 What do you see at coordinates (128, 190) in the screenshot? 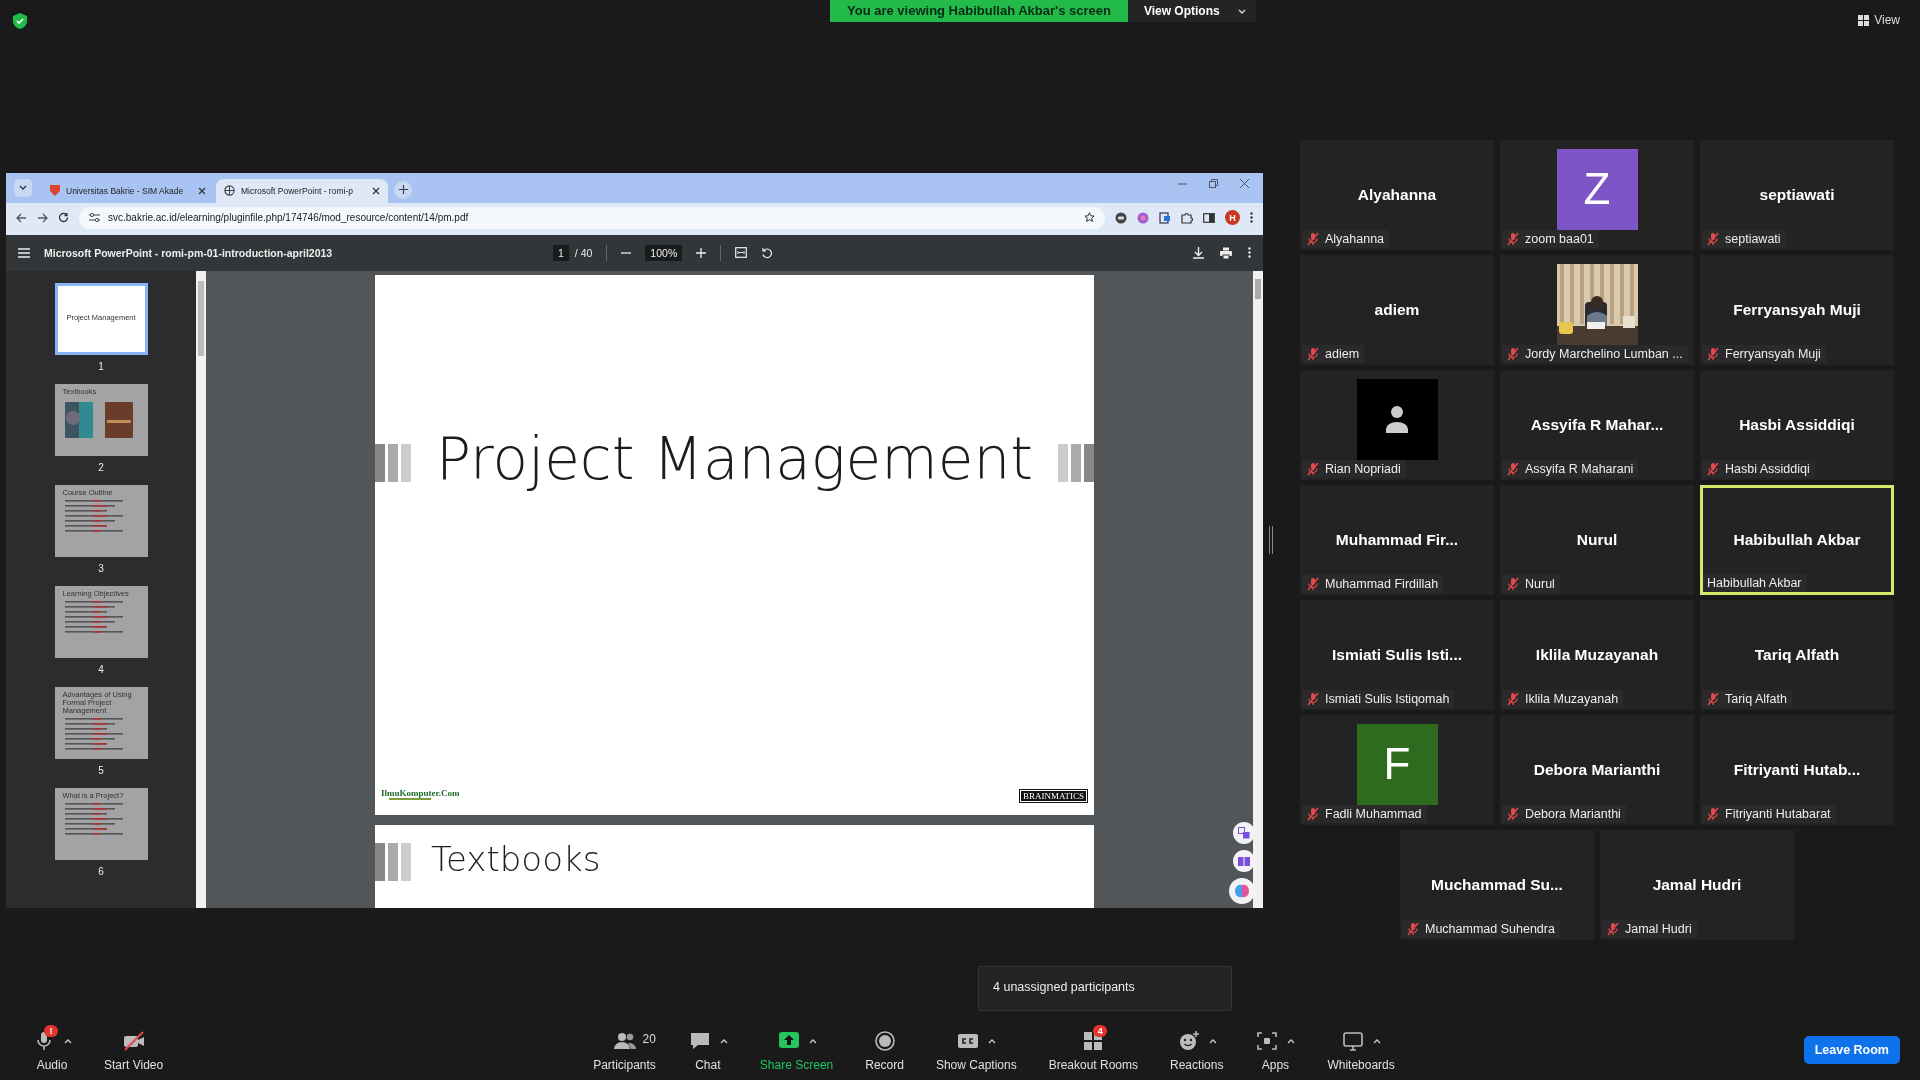
I see `browser-tab: Universitas Bakrie - SIM Akade` at bounding box center [128, 190].